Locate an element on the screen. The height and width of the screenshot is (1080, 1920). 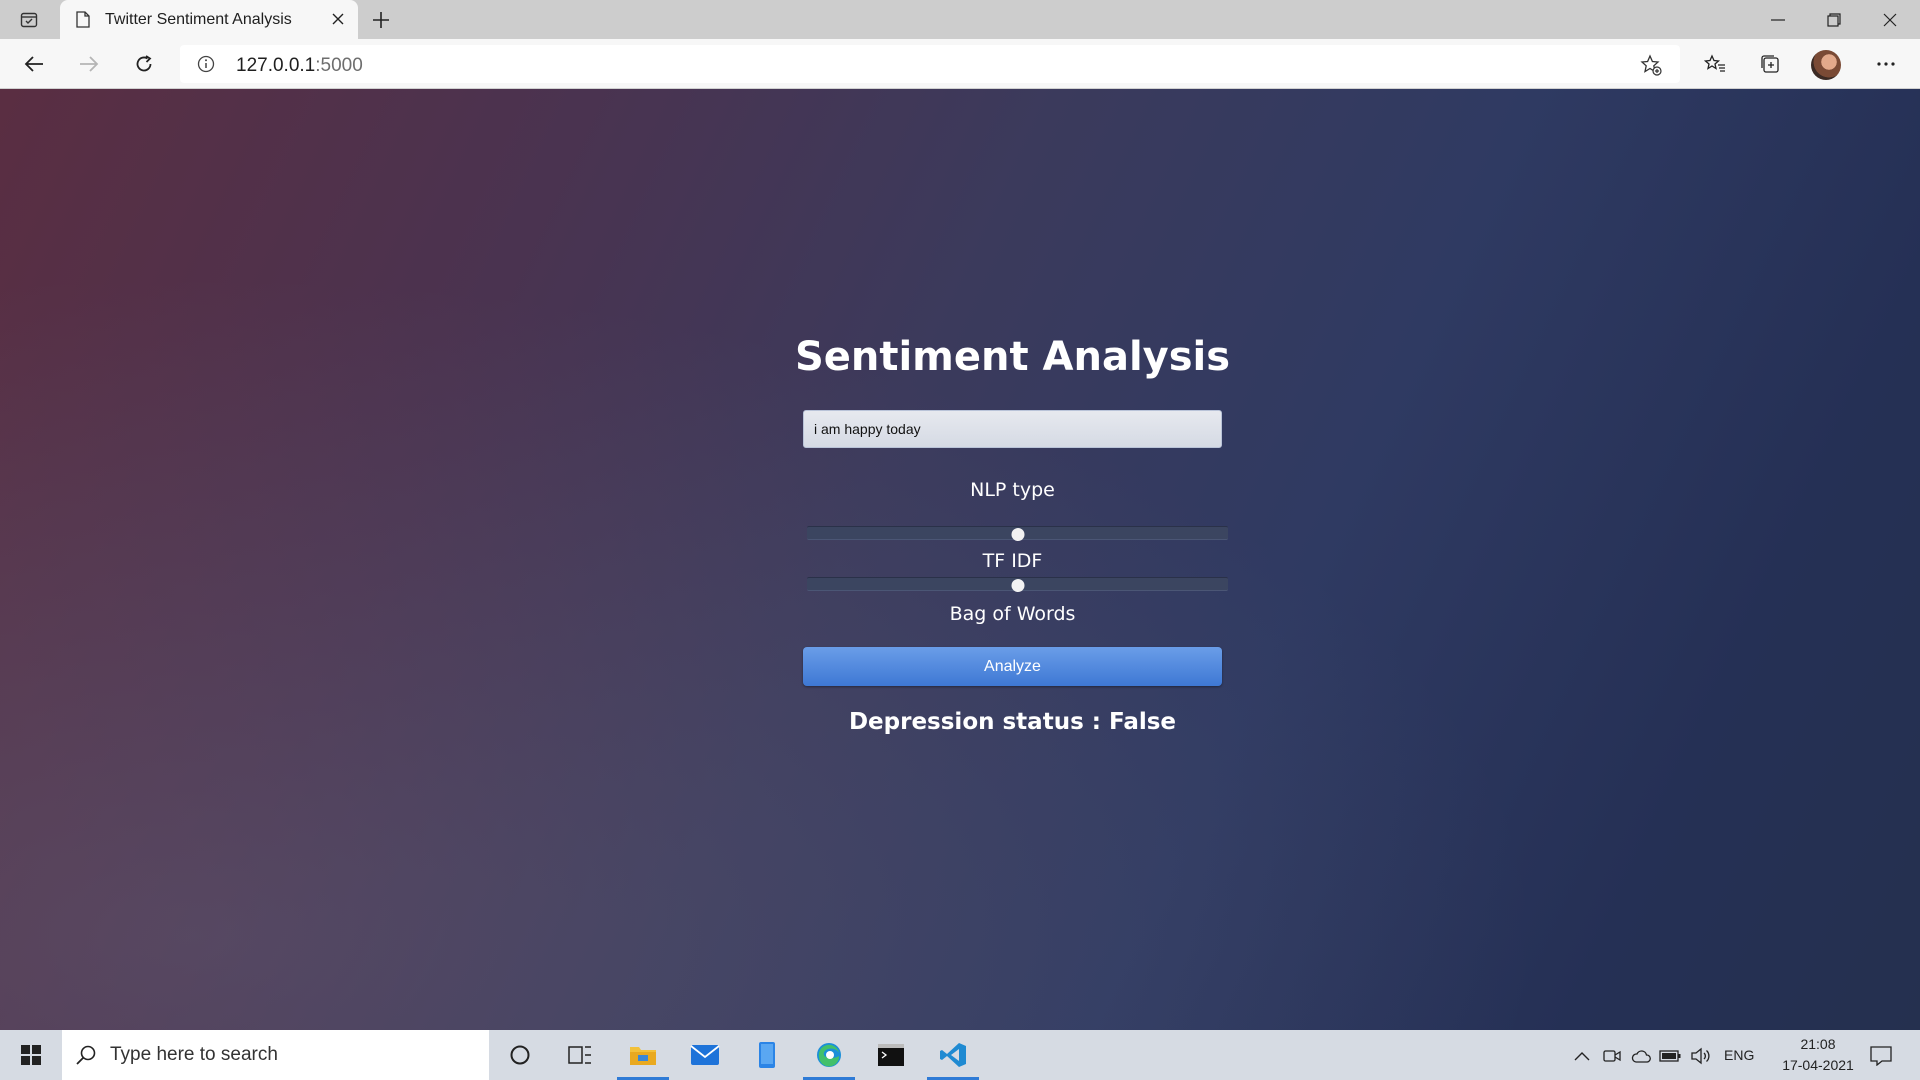
page-title: Sentiment Analysis is located at coordinates (1012, 357).